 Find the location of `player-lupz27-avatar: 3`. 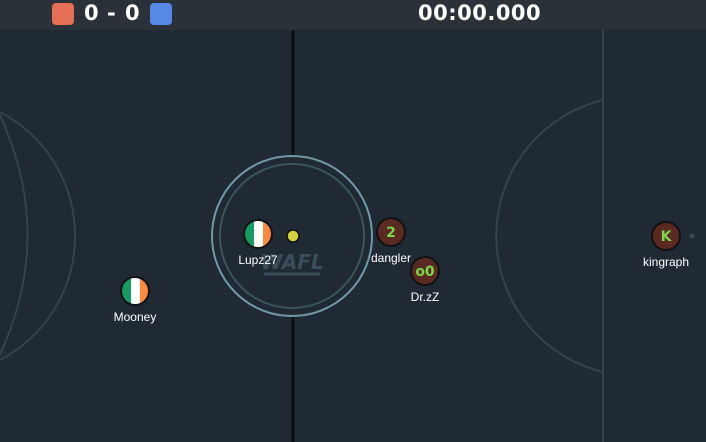

player-lupz27-avatar: 3 is located at coordinates (257, 235).